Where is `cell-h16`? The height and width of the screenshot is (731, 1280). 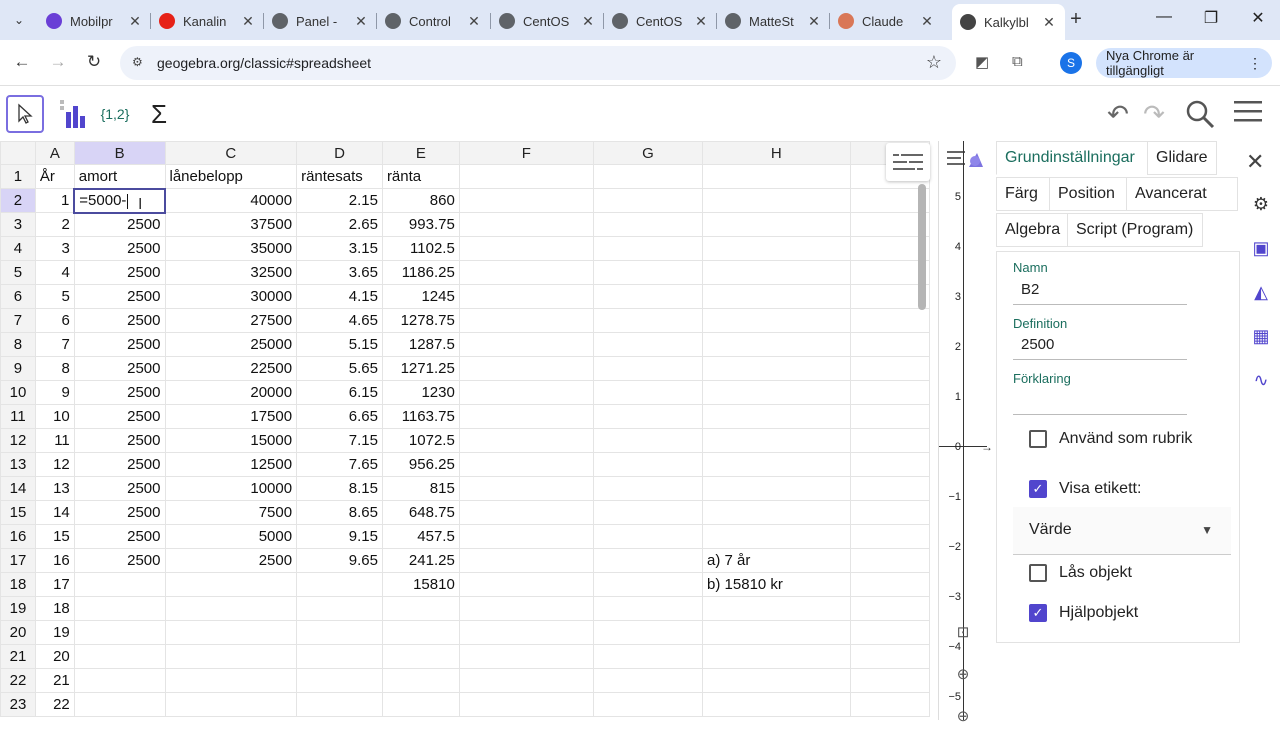 cell-h16 is located at coordinates (776, 536).